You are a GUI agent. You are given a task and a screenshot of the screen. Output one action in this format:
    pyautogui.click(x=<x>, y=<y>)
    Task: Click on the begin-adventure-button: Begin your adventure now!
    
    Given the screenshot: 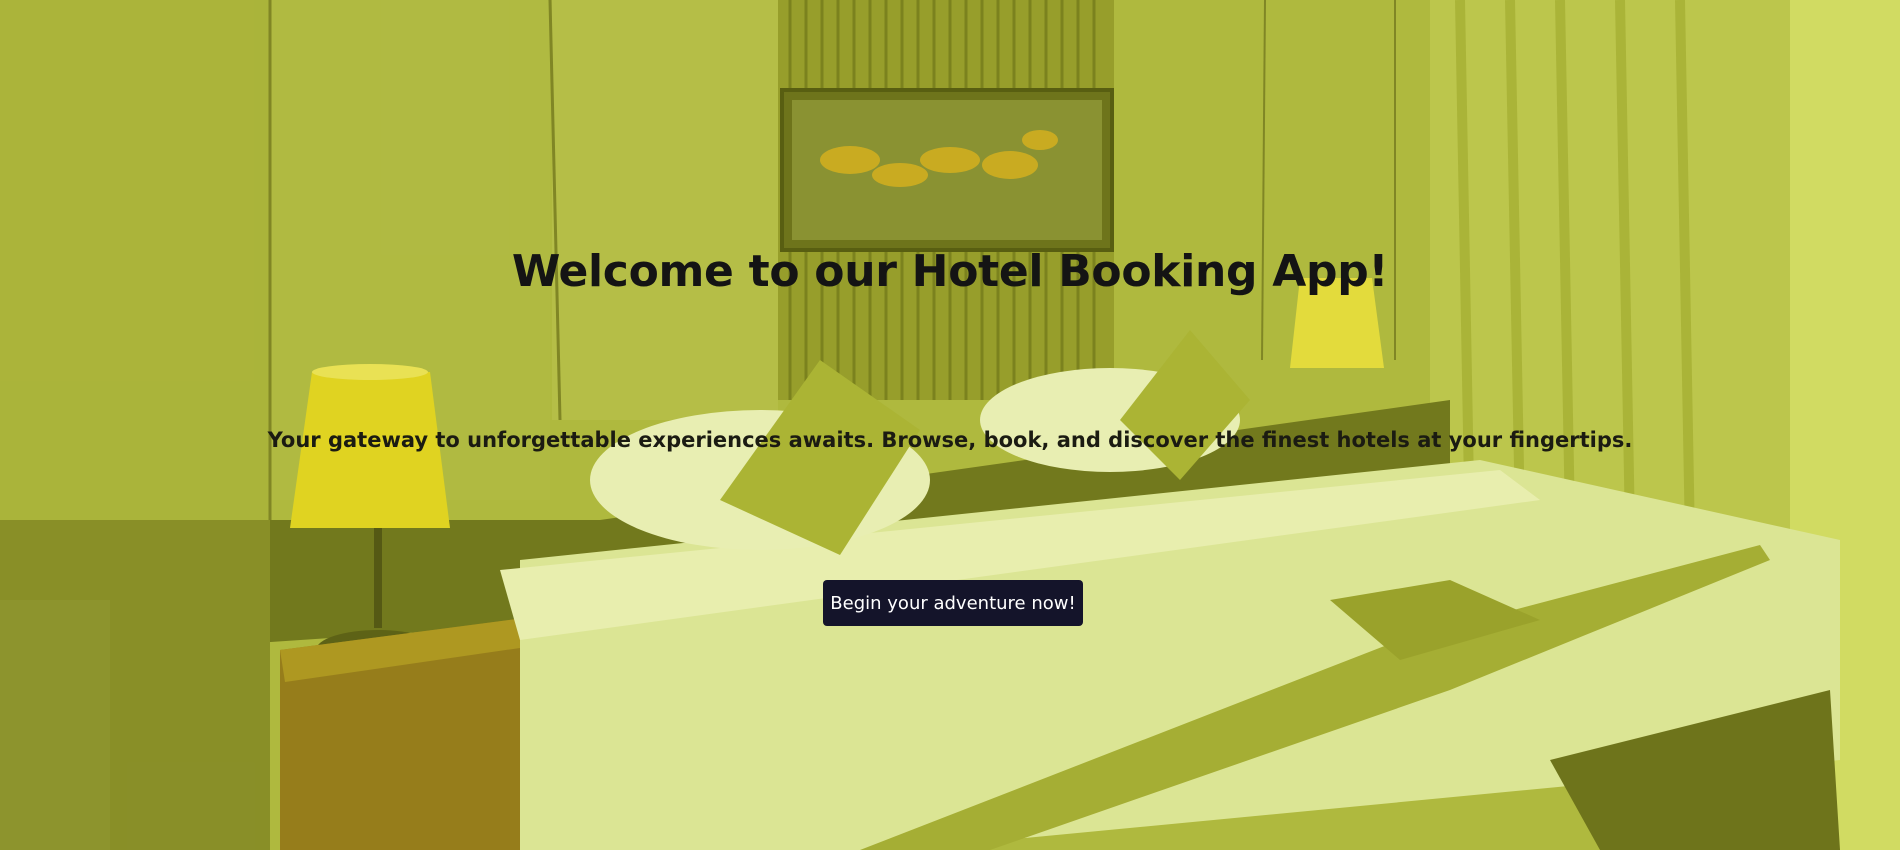 What is the action you would take?
    pyautogui.click(x=953, y=603)
    